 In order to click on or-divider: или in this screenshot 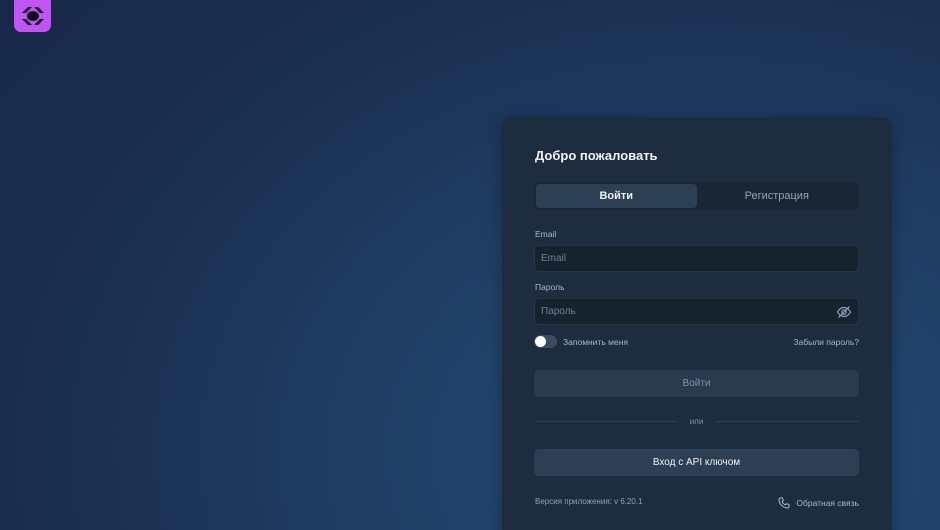, I will do `click(697, 421)`.